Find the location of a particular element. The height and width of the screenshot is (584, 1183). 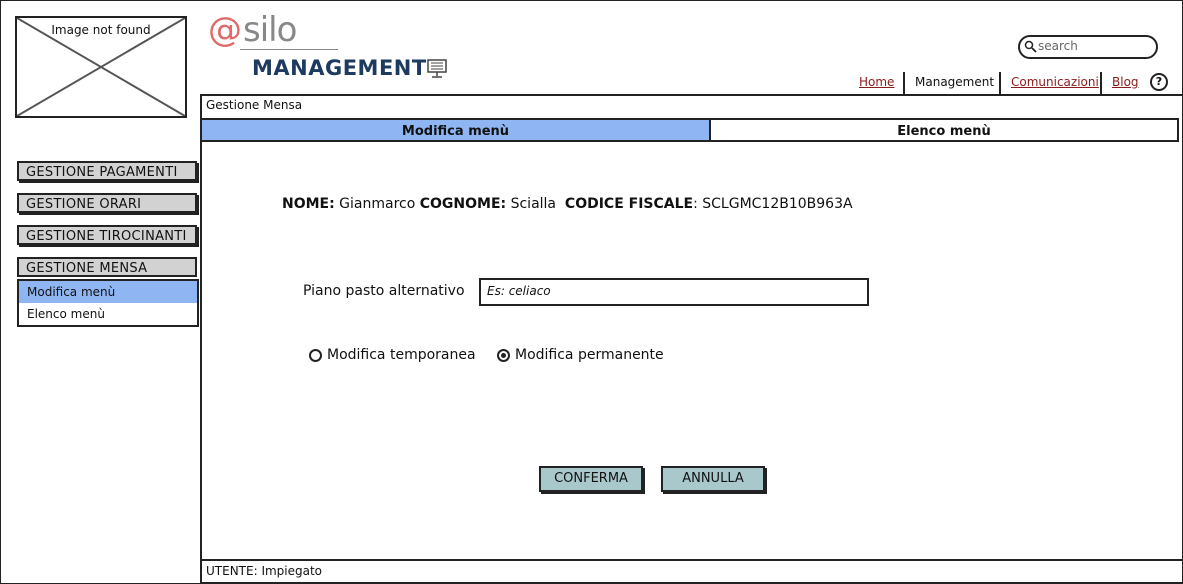

nome-label: NOME: is located at coordinates (308, 204).